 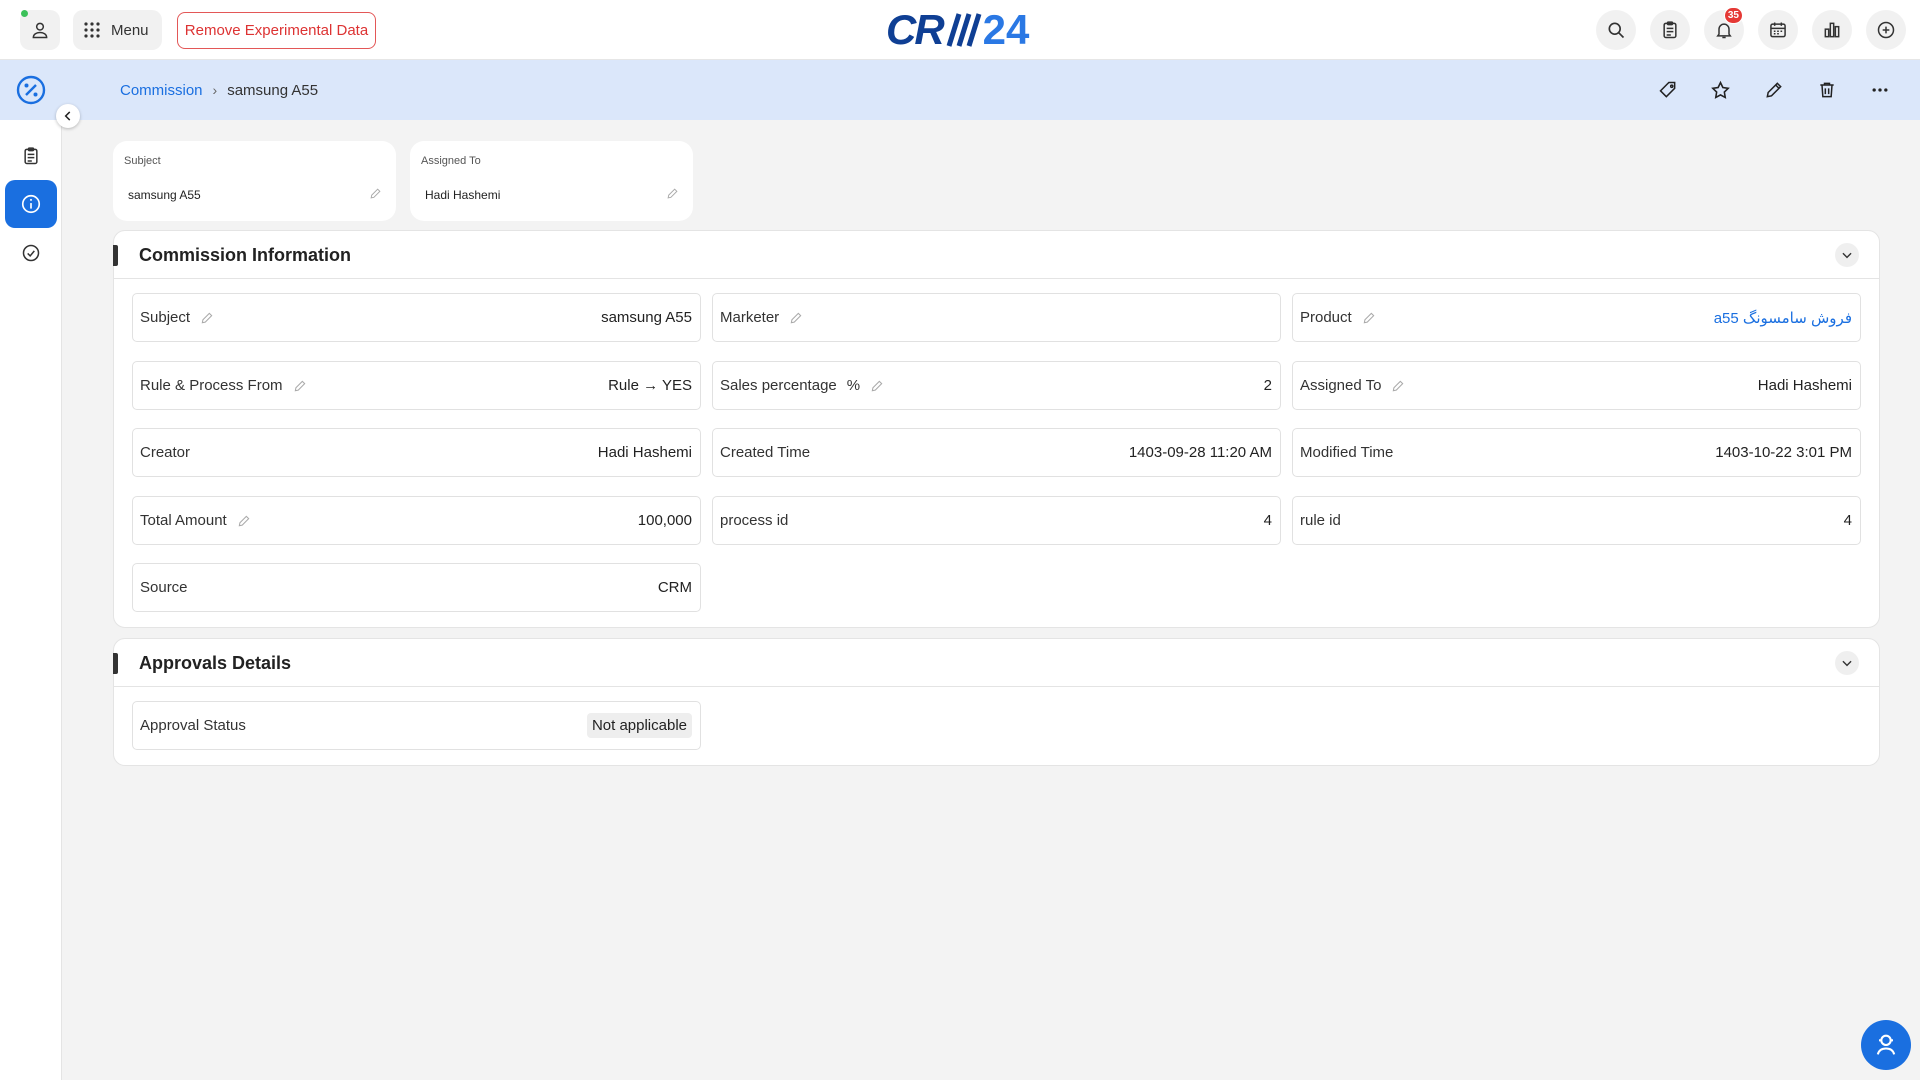 I want to click on field-value: 1403-10-22 3:01 PM, so click(x=1783, y=452).